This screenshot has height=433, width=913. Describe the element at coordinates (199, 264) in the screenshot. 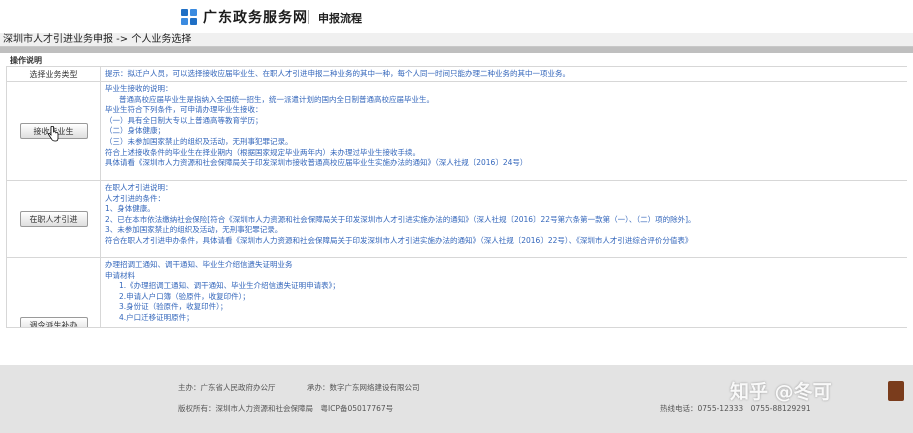

I see `desc-line: 办理招调工通知、调干通知、毕业生介绍信遗失证明业务` at that location.